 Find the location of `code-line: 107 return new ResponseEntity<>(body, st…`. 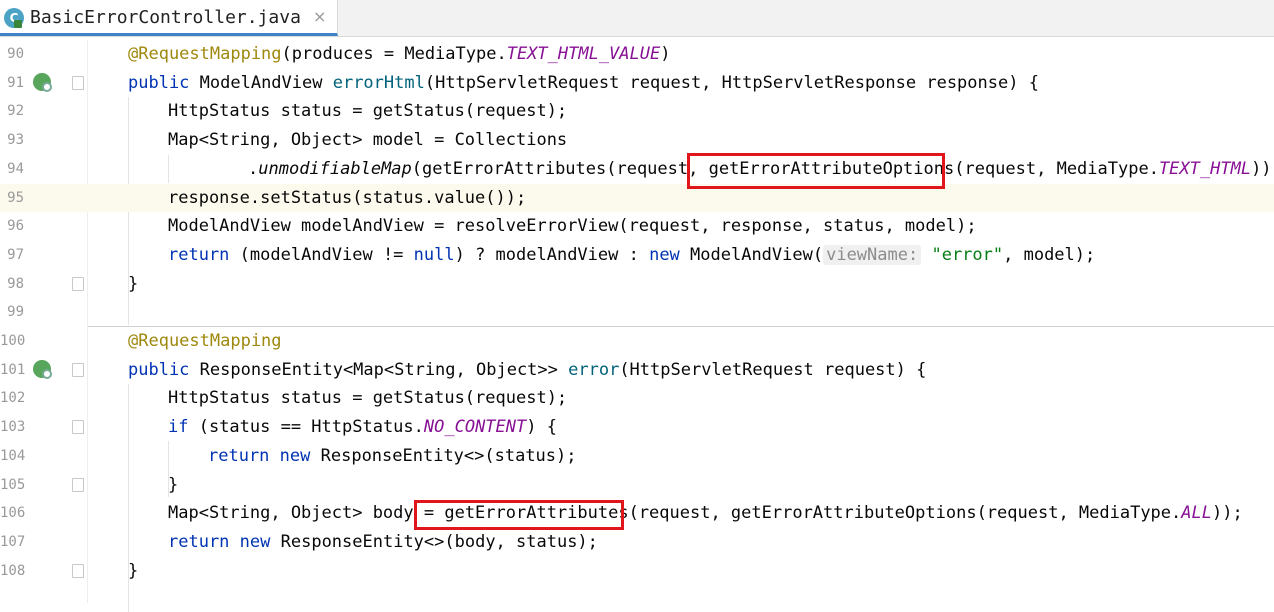

code-line: 107 return new ResponseEntity<>(body, st… is located at coordinates (637, 542).